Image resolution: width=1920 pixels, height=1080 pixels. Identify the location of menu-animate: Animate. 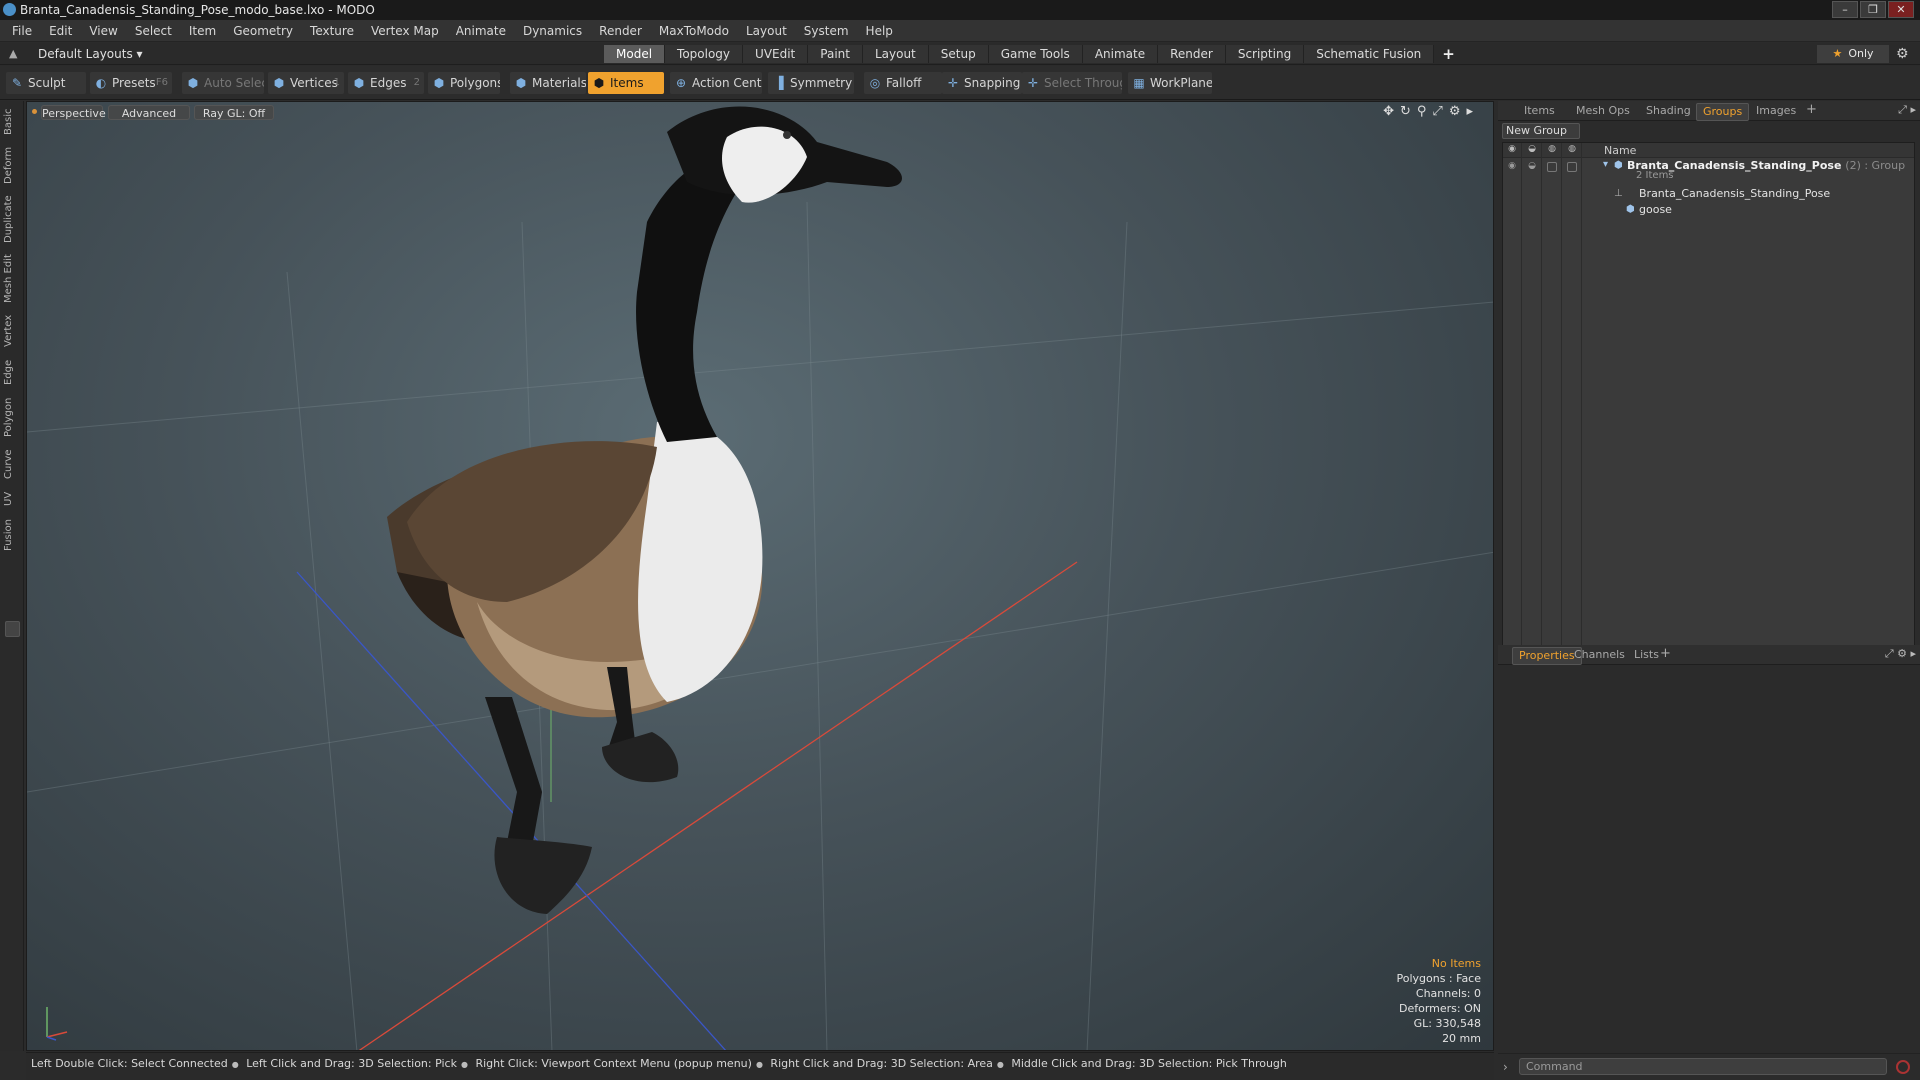
(481, 31).